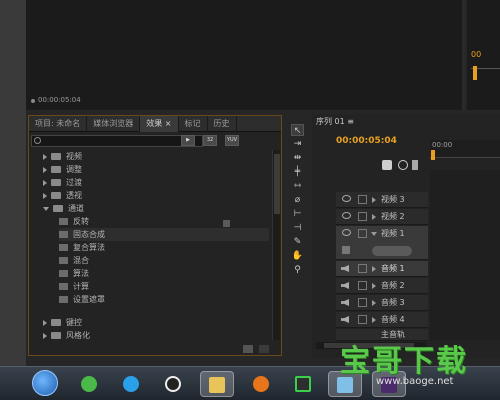 The height and width of the screenshot is (400, 500). What do you see at coordinates (226, 223) in the screenshot?
I see `effect-badge-icon` at bounding box center [226, 223].